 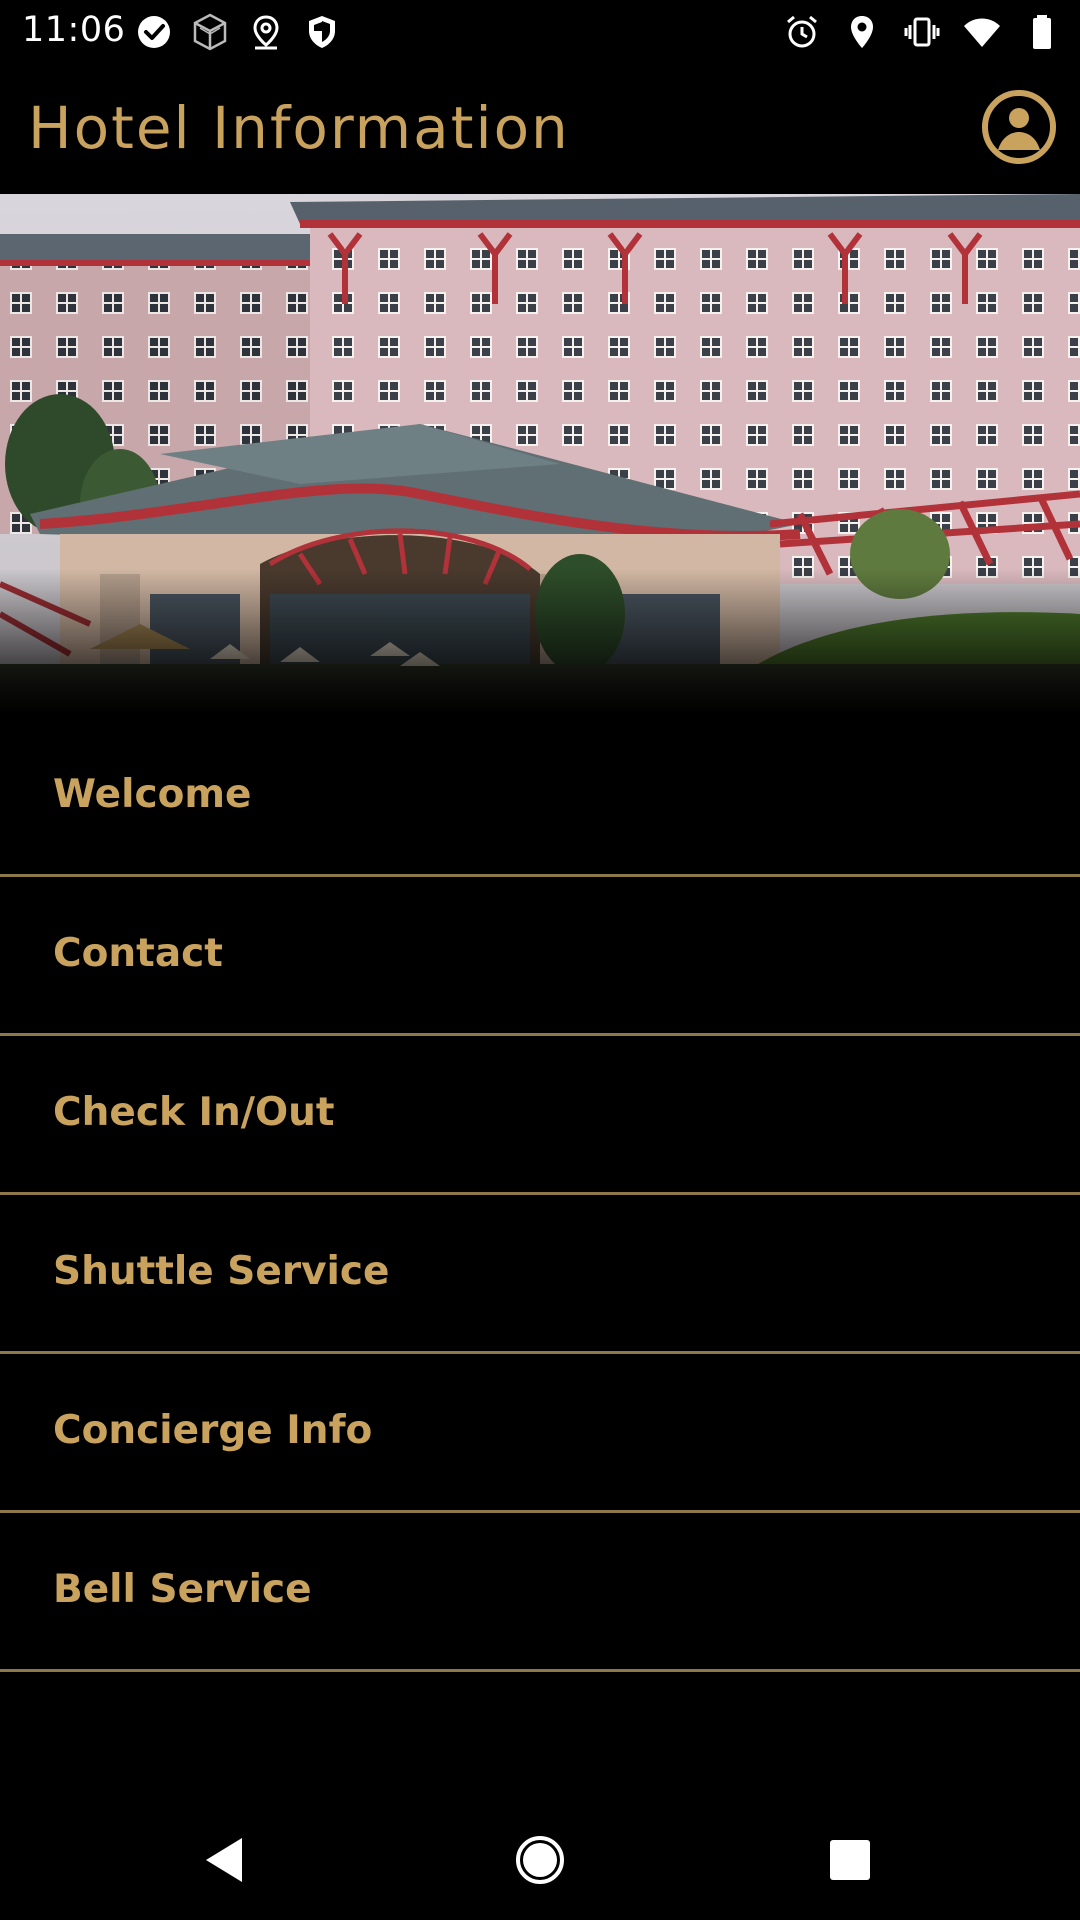 I want to click on menu-item-shuttle-service: Shuttle Service, so click(x=540, y=1274).